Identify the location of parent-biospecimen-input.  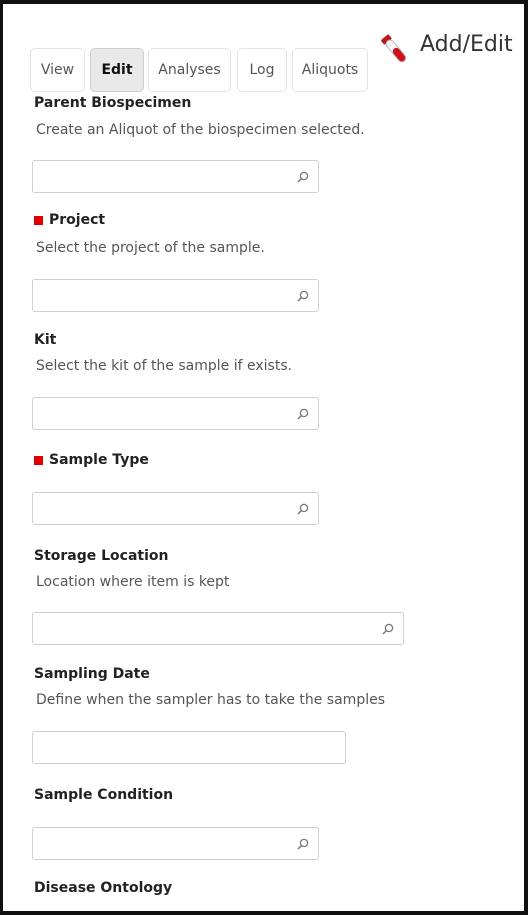
(175, 176).